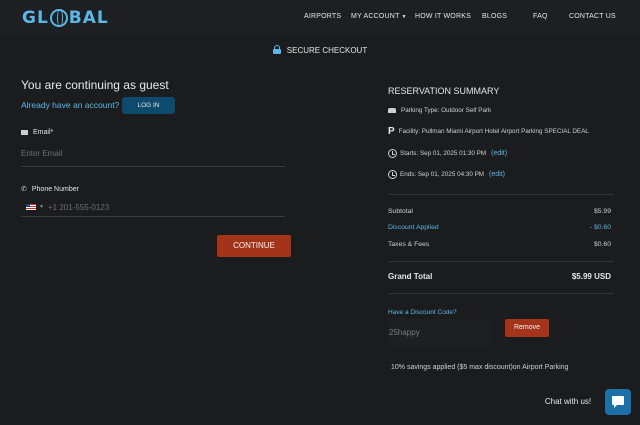 The height and width of the screenshot is (425, 640). What do you see at coordinates (31, 207) in the screenshot?
I see `us-flag-icon` at bounding box center [31, 207].